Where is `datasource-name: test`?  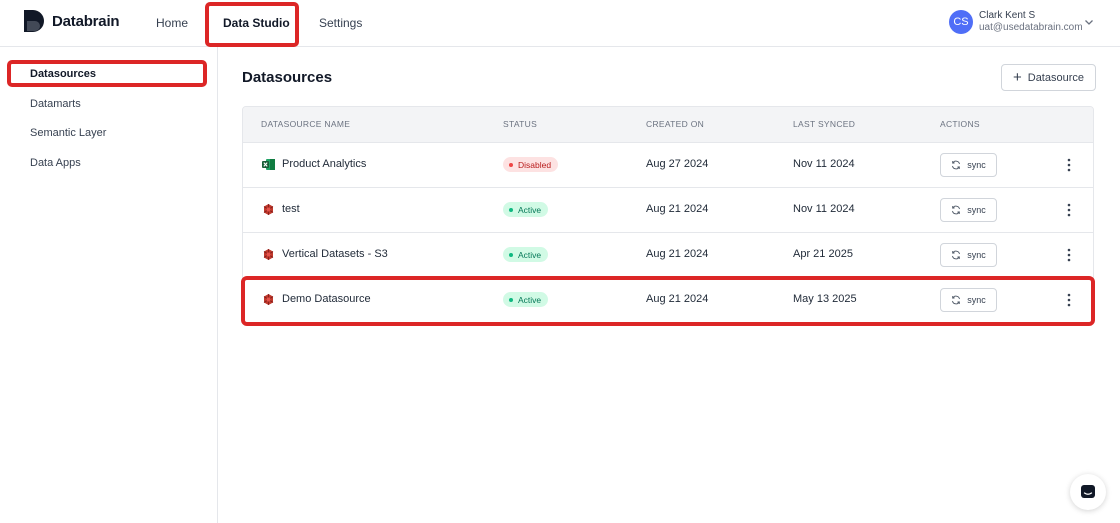 datasource-name: test is located at coordinates (291, 209).